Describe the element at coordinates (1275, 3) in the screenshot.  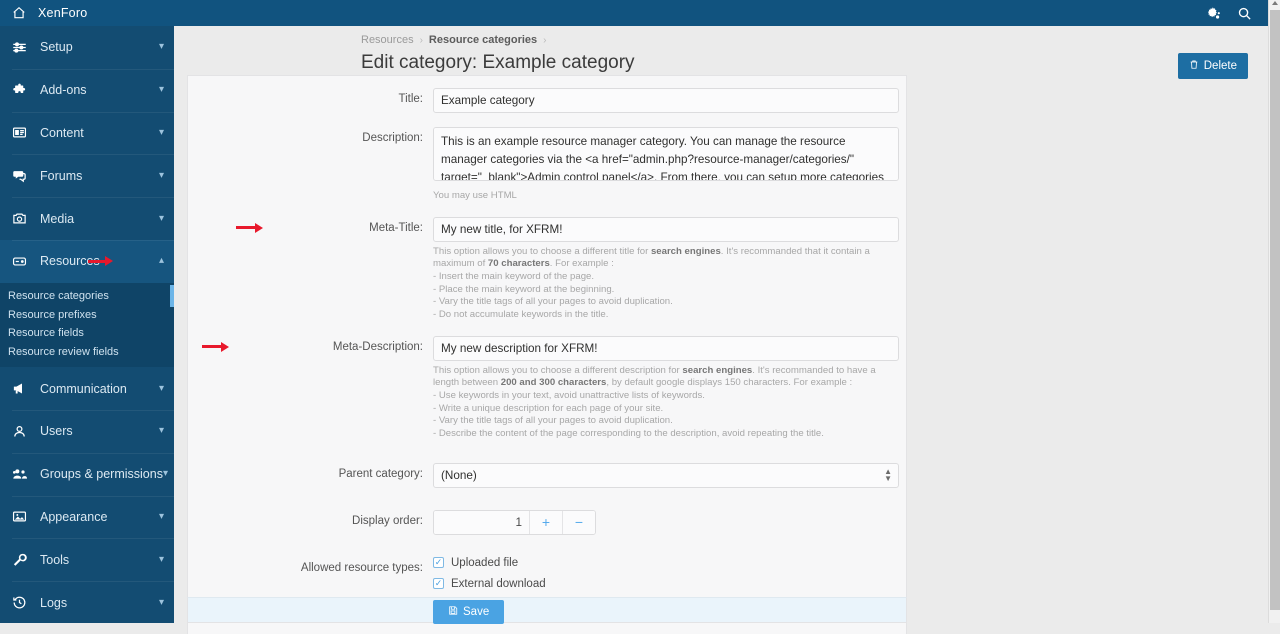
I see `scroll-up-arrow-icon` at that location.